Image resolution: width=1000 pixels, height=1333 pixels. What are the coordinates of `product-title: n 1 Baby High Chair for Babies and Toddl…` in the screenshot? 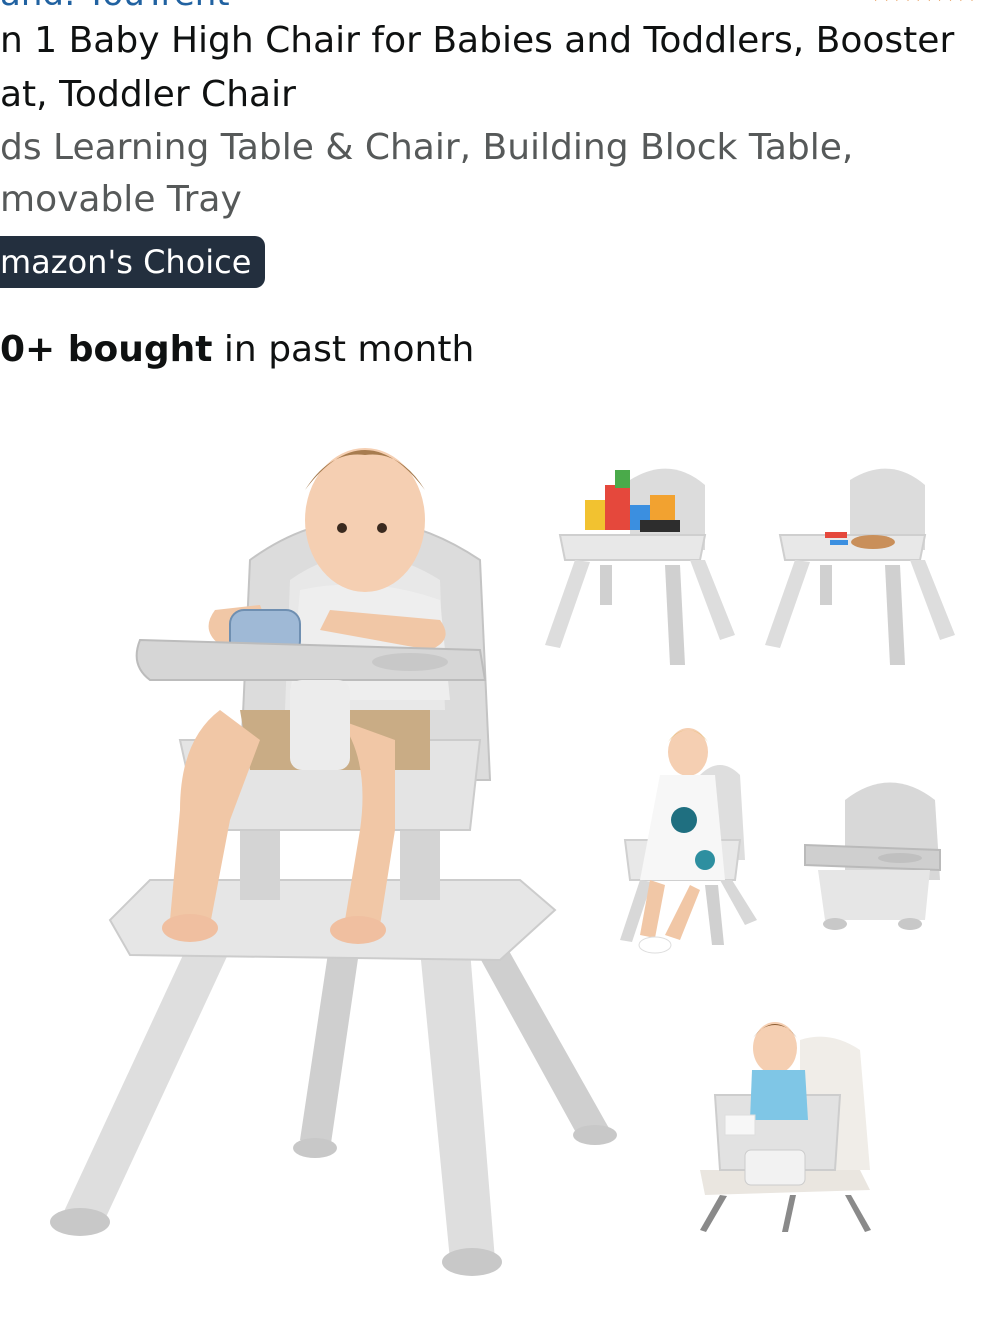 It's located at (477, 67).